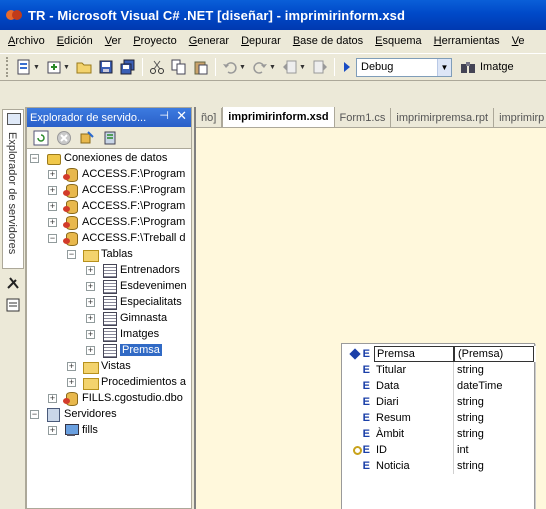 Image resolution: width=546 pixels, height=509 pixels. I want to click on tree-node-table: + Esdevenimen, so click(136, 286).